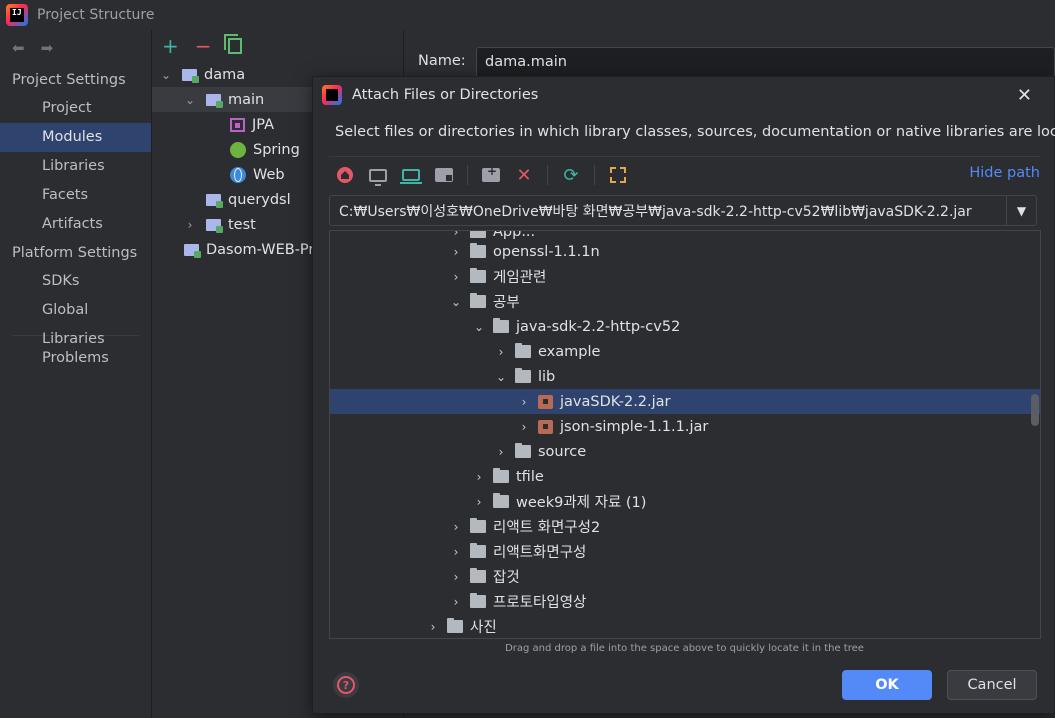 The width and height of the screenshot is (1055, 718). What do you see at coordinates (683, 95) in the screenshot?
I see `dialog-title-bar: Attach Files or Directories` at bounding box center [683, 95].